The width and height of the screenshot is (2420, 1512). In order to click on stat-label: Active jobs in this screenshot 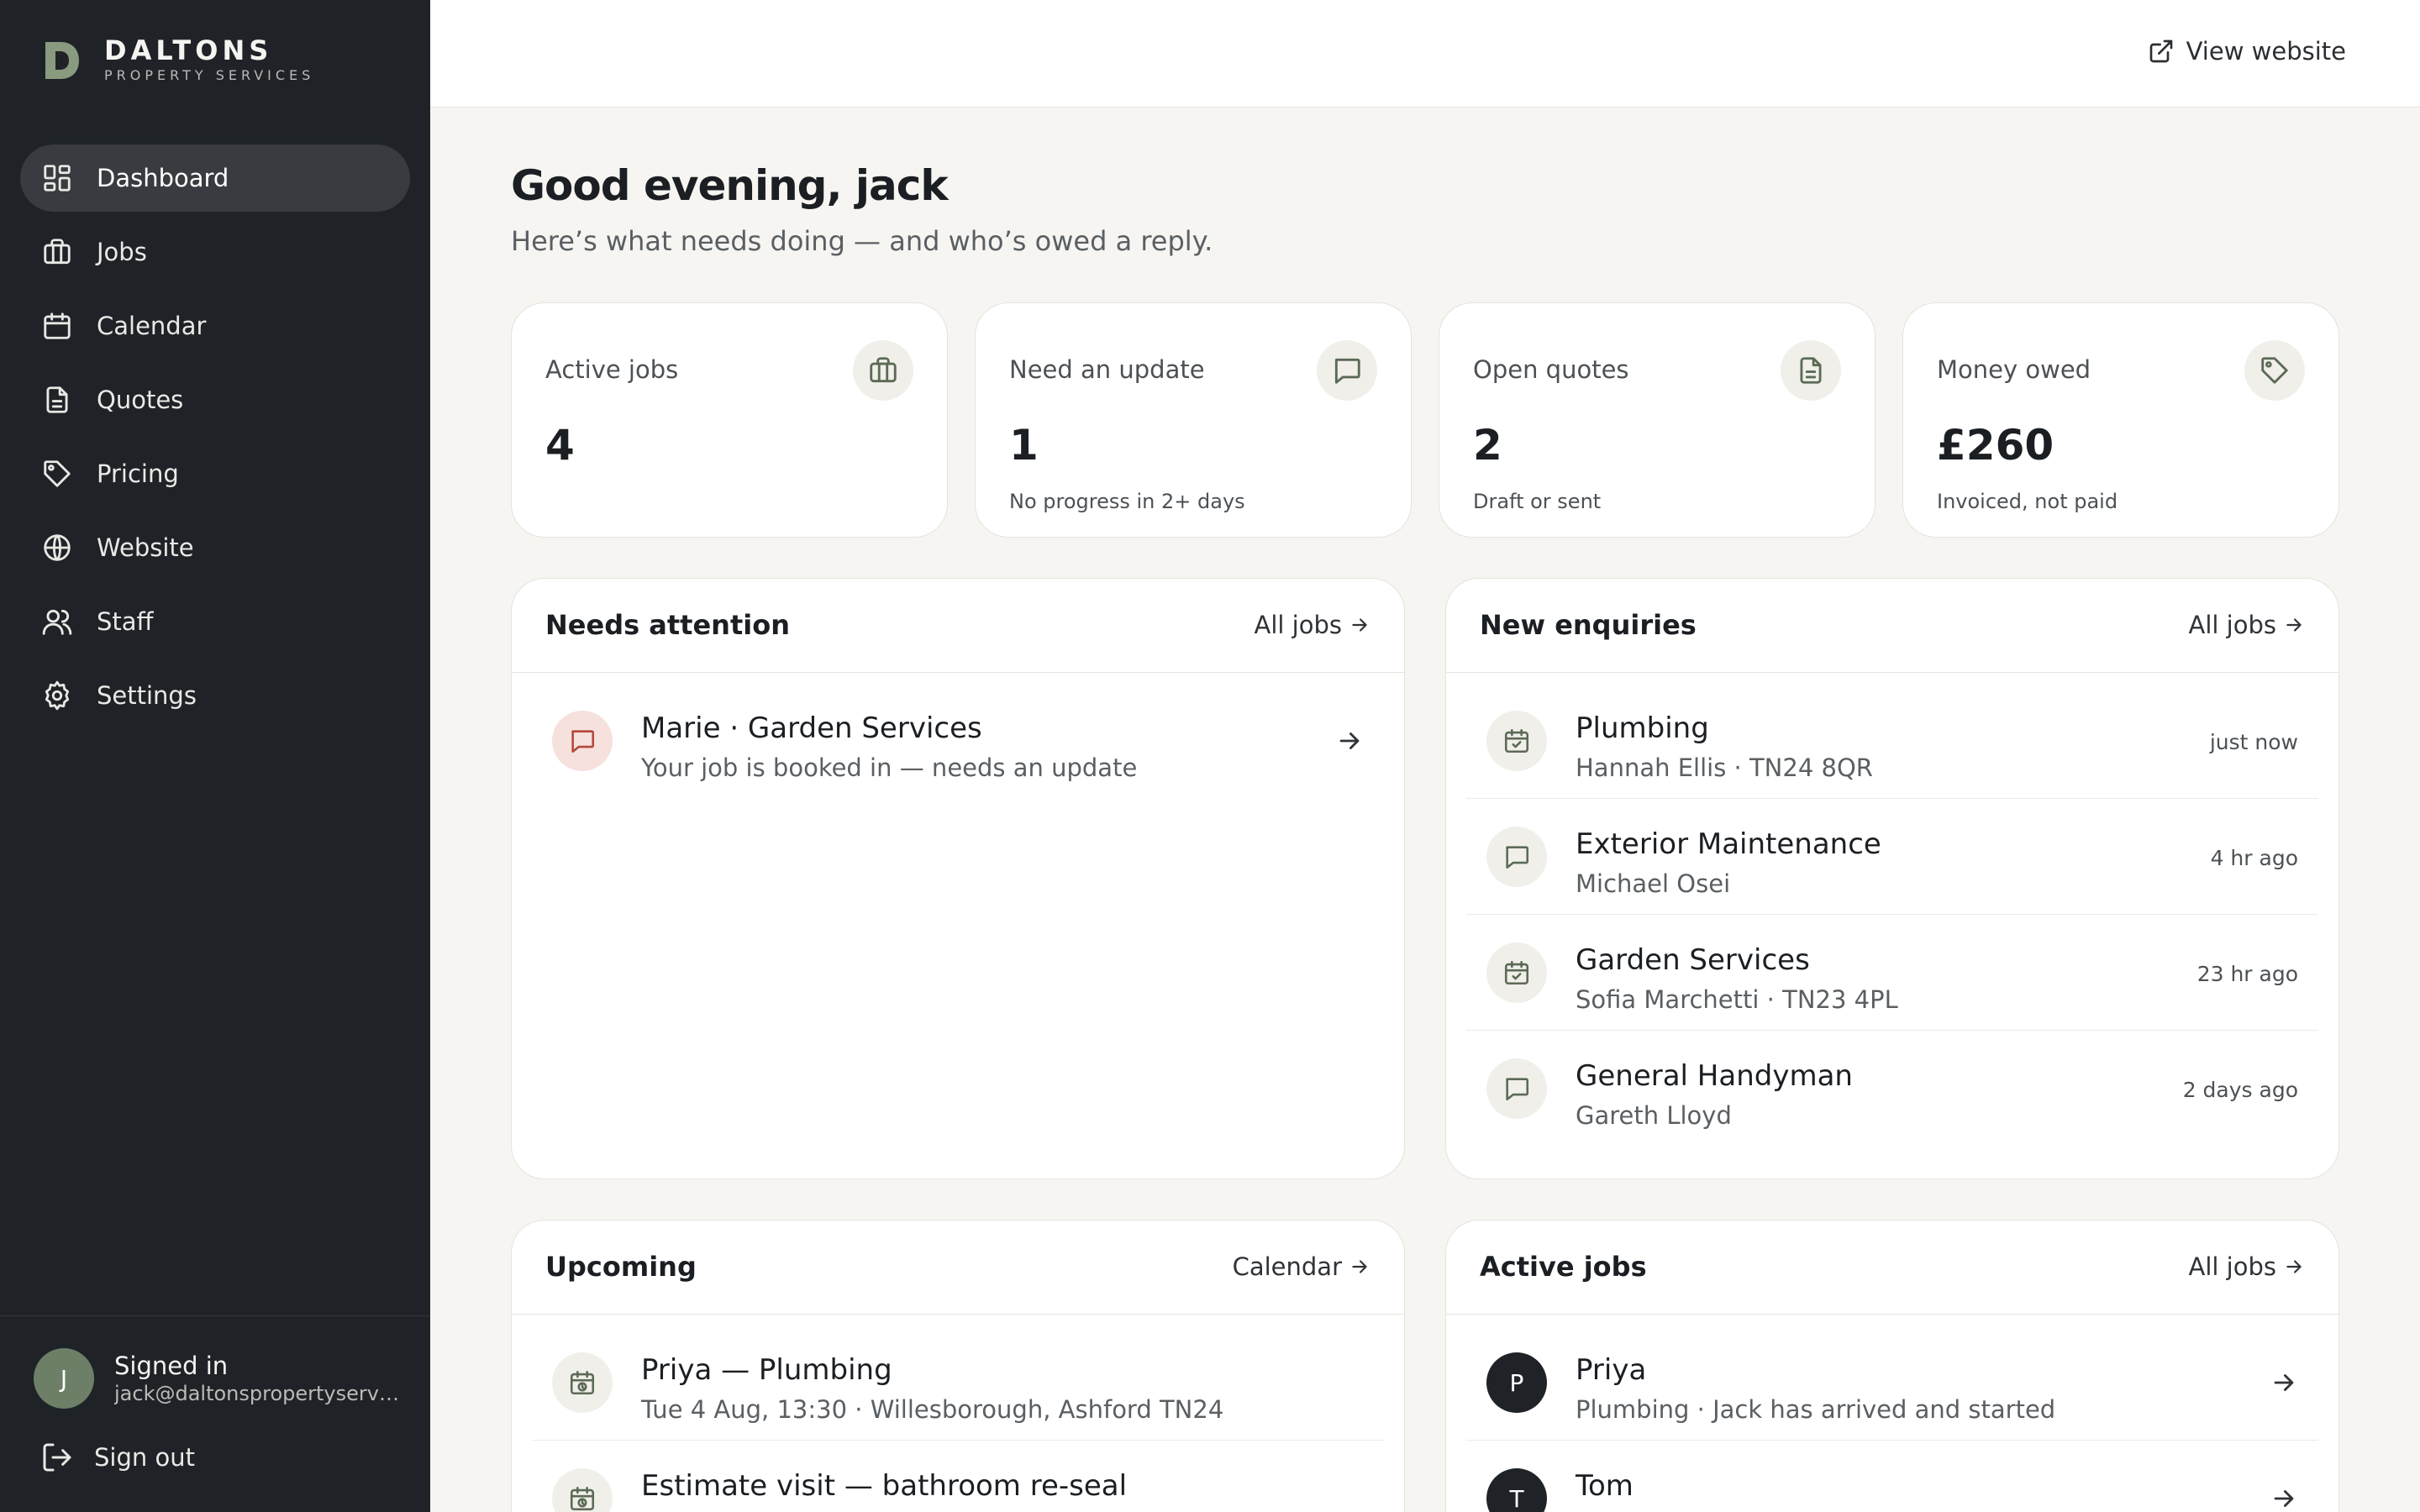, I will do `click(612, 369)`.